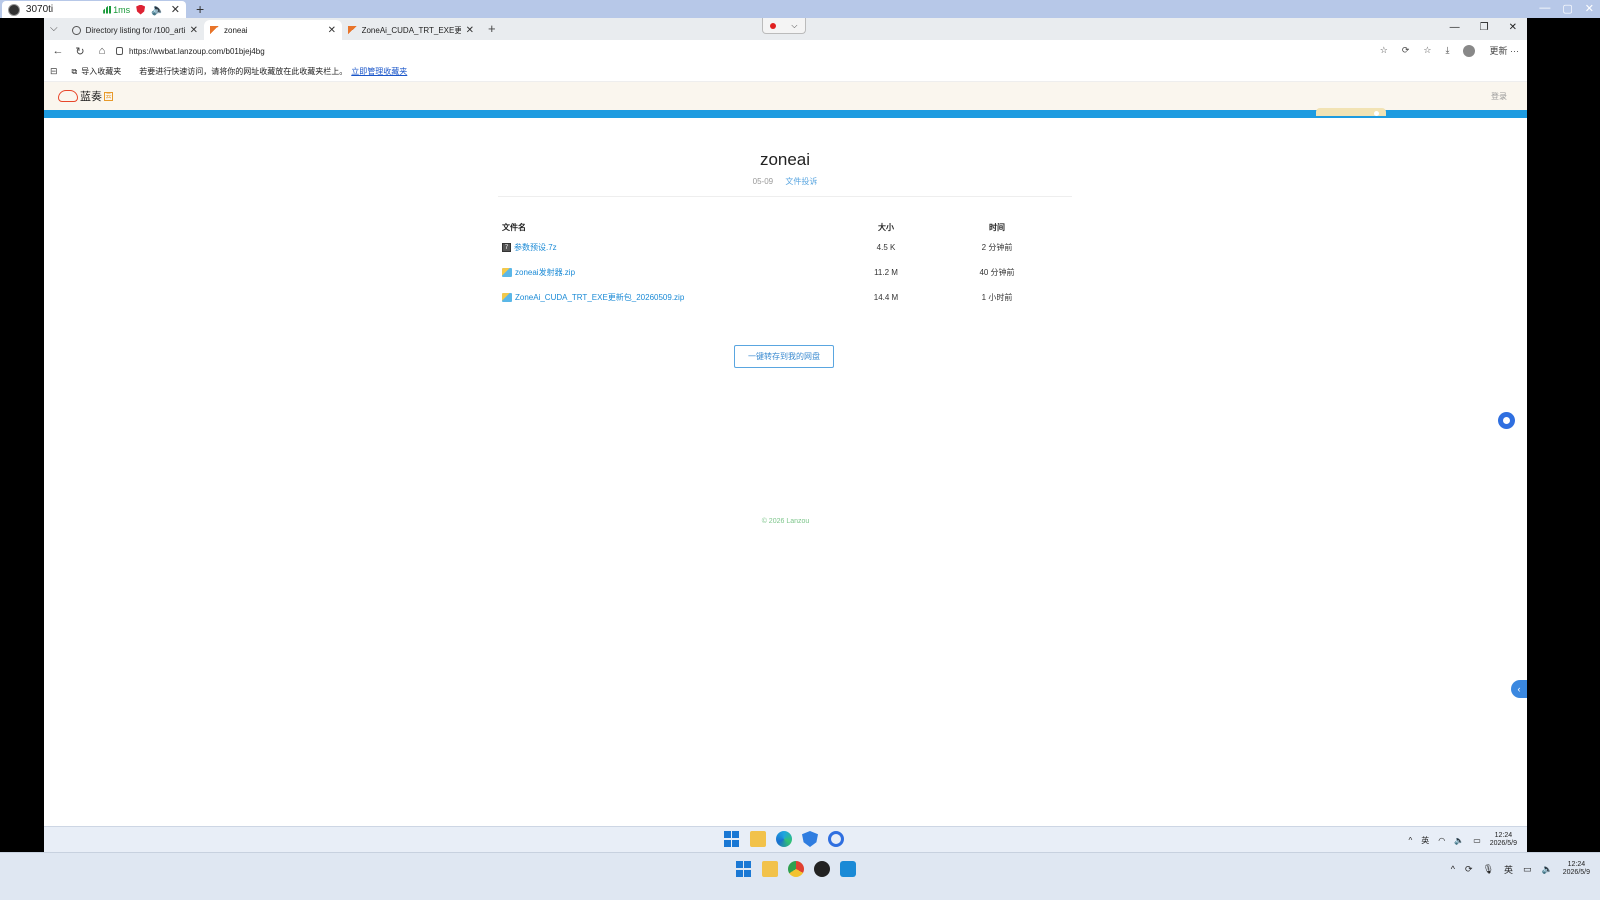 The height and width of the screenshot is (900, 1600). Describe the element at coordinates (848, 869) in the screenshot. I see `remote-desktop-icon` at that location.